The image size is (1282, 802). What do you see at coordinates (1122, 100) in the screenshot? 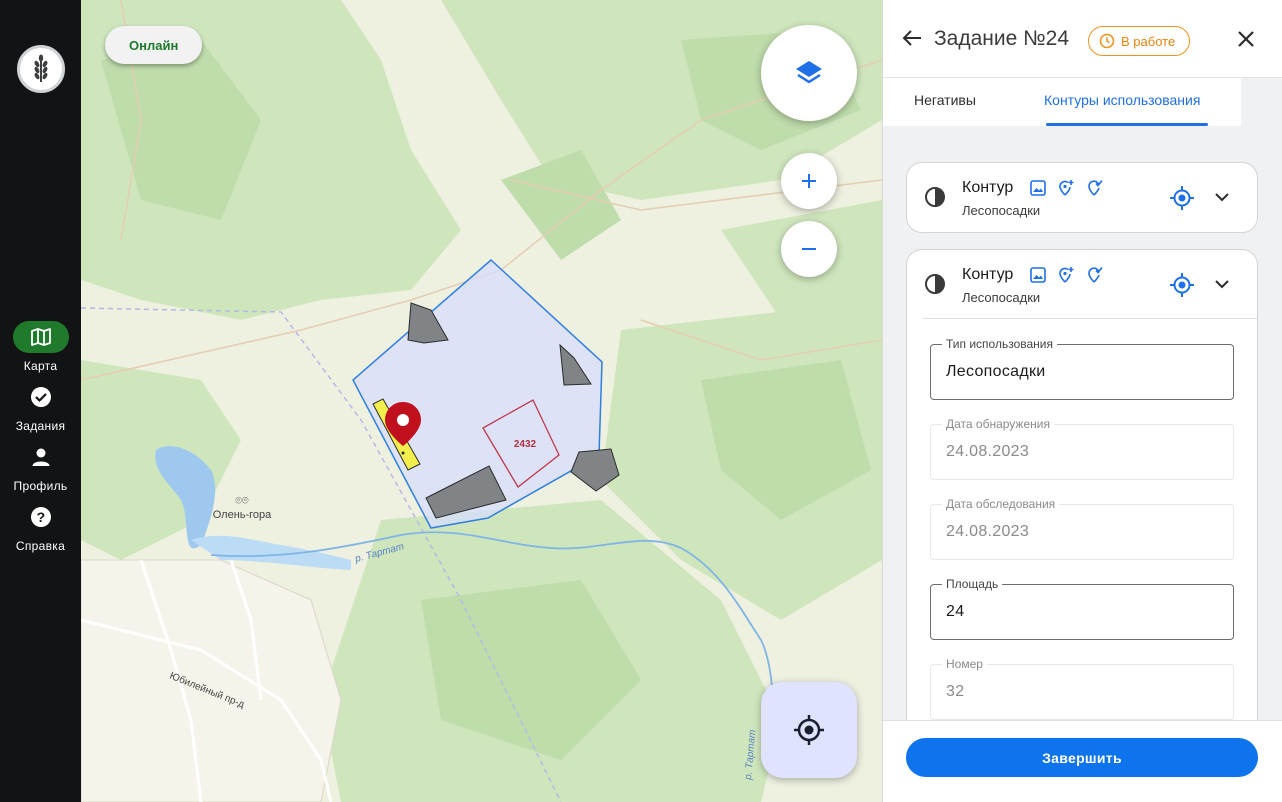
I see `tab-usage-contours: Контуры использования` at bounding box center [1122, 100].